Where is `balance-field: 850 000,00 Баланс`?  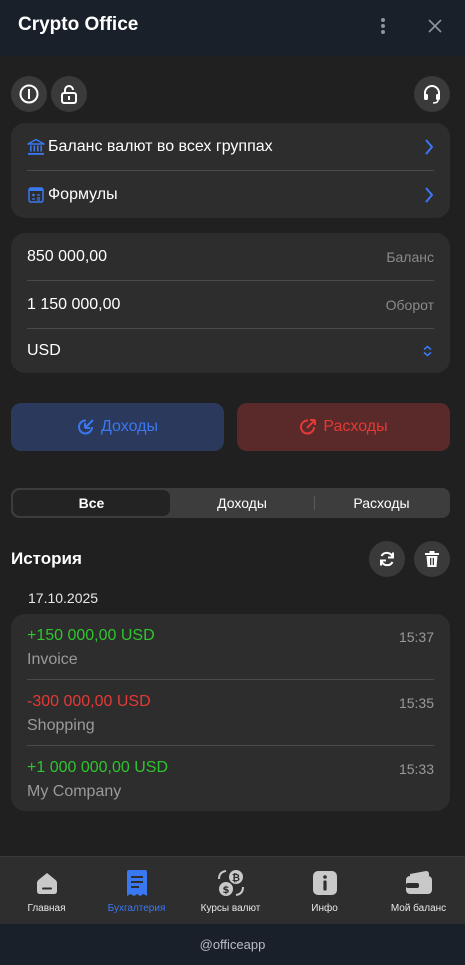
balance-field: 850 000,00 Баланс is located at coordinates (230, 257).